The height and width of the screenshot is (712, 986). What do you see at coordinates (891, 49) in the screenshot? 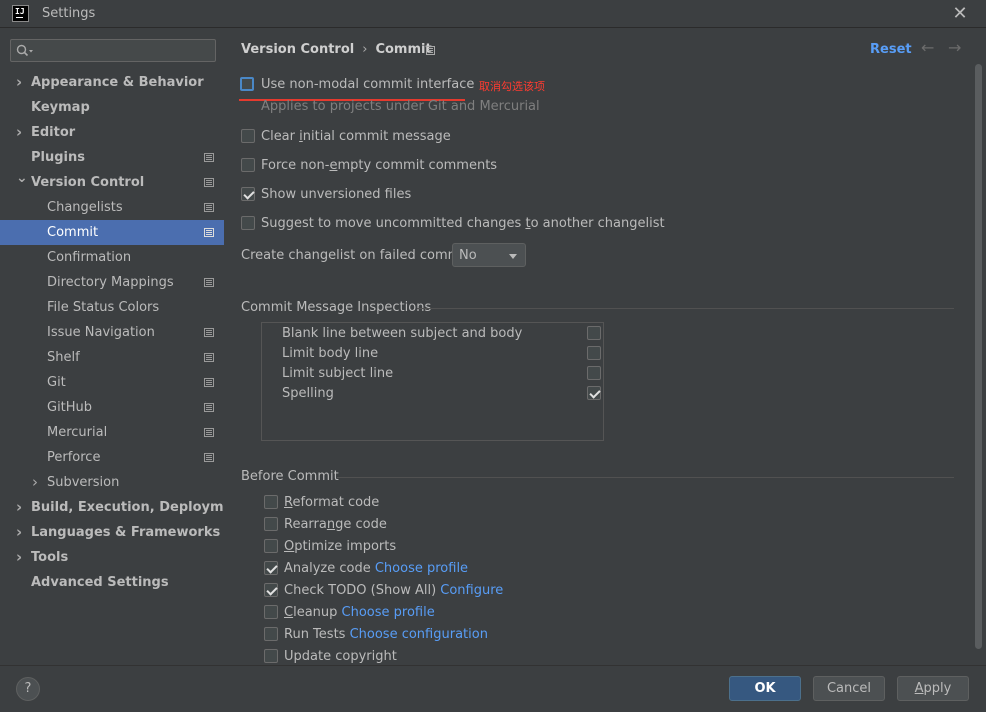
I see `reset-link: Reset` at bounding box center [891, 49].